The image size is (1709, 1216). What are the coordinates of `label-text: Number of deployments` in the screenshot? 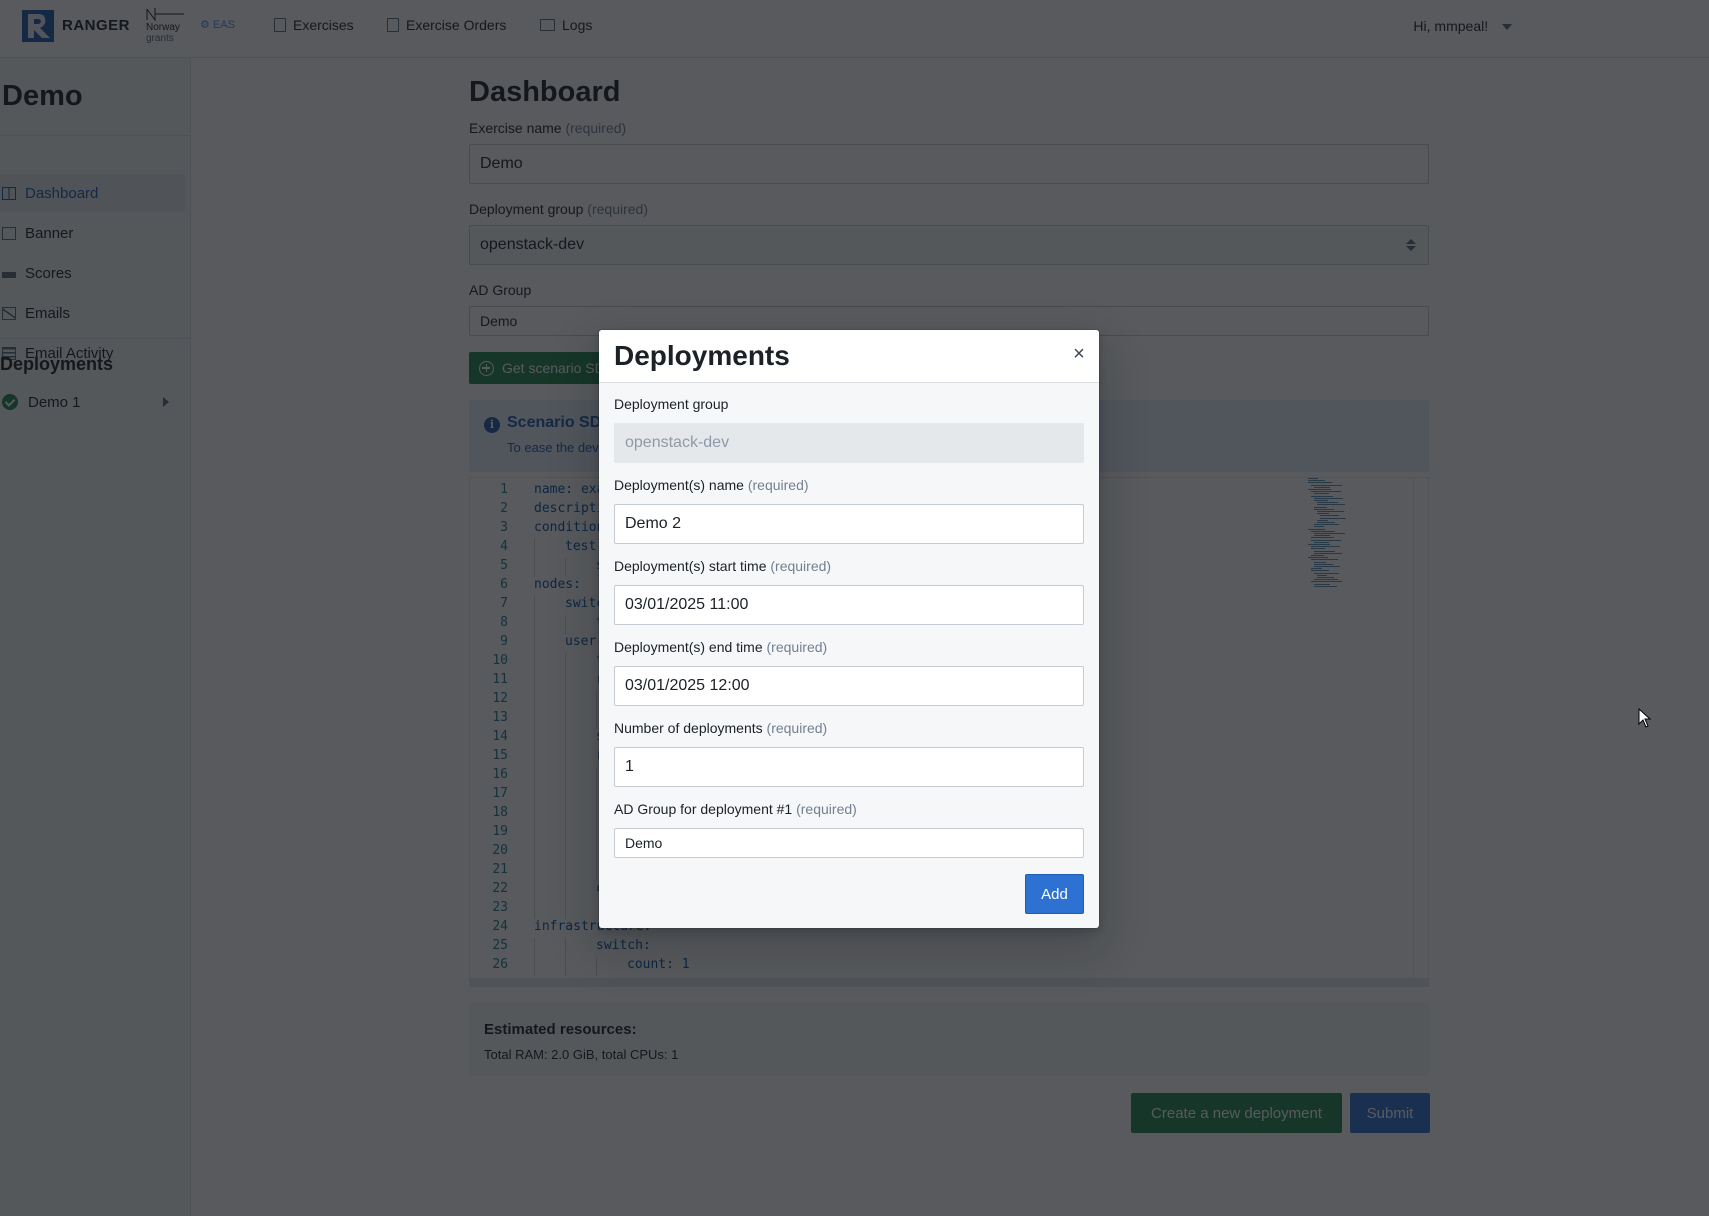 It's located at (688, 728).